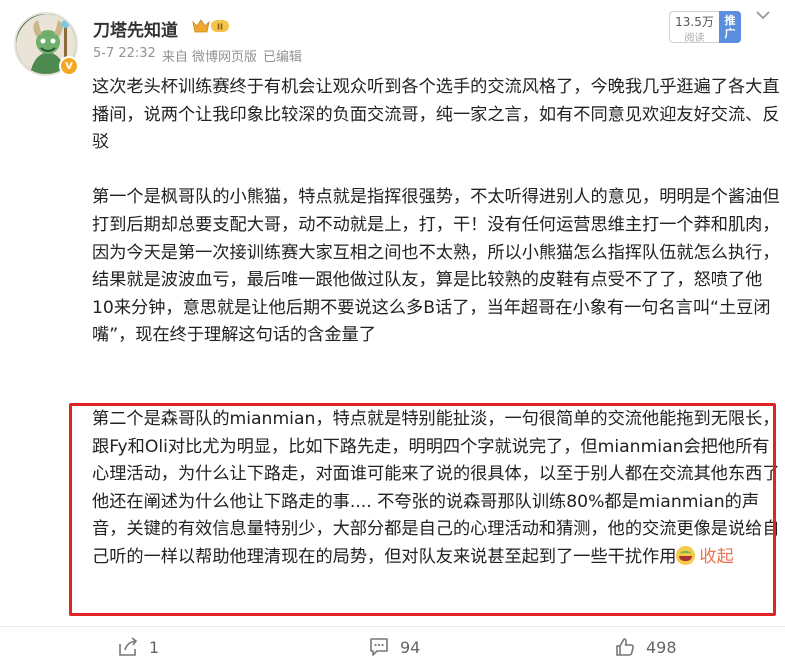 The height and width of the screenshot is (667, 785). What do you see at coordinates (625, 647) in the screenshot?
I see `thumbs-up-icon` at bounding box center [625, 647].